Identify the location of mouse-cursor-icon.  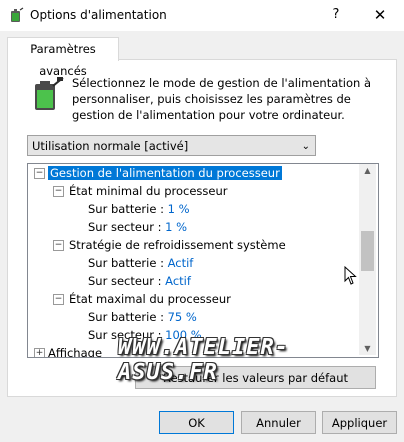
(350, 275).